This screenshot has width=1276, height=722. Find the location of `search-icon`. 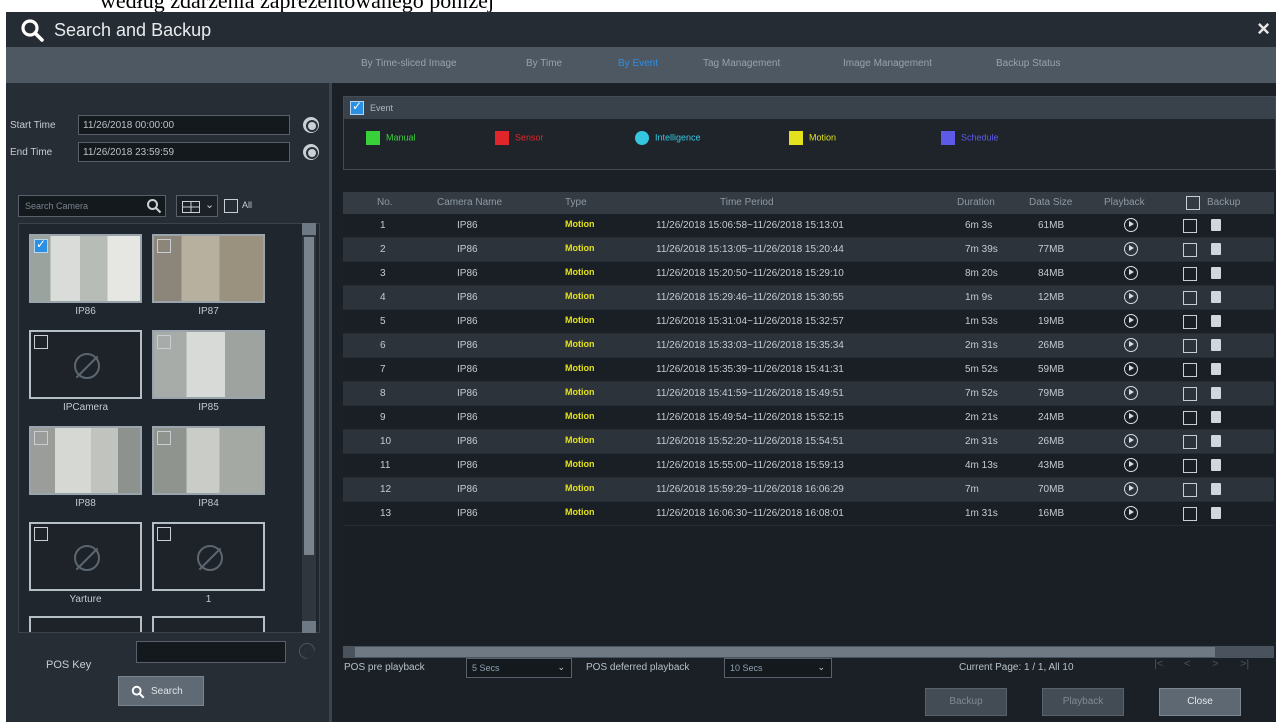

search-icon is located at coordinates (154, 206).